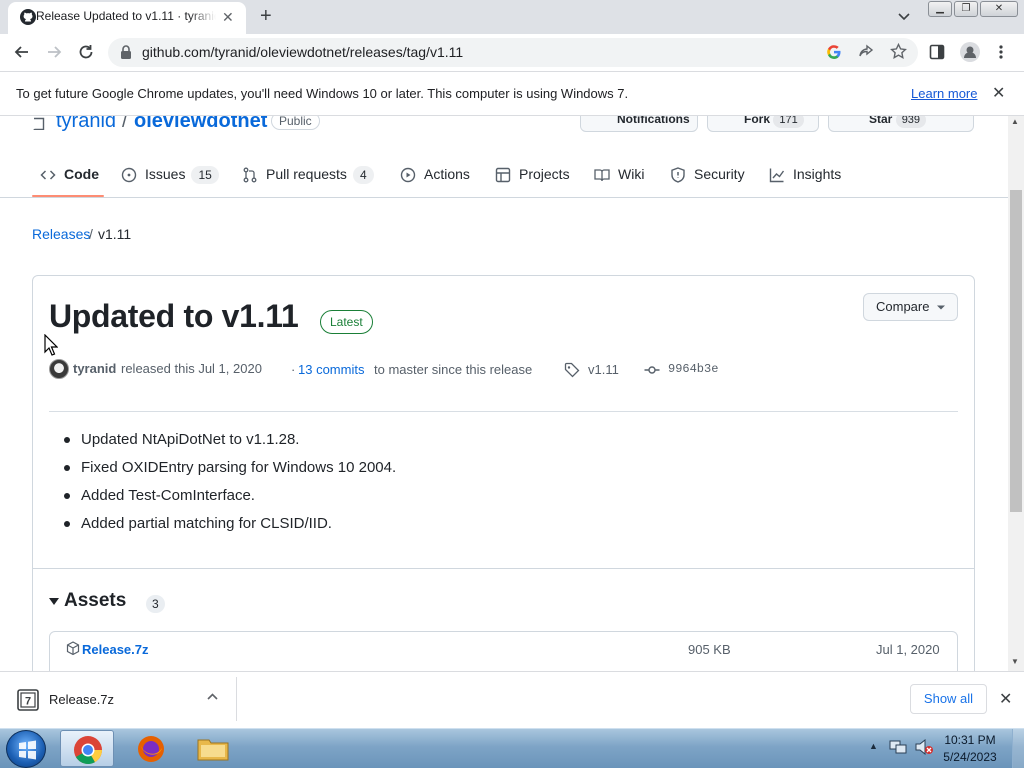  Describe the element at coordinates (151, 748) in the screenshot. I see `taskbar-firefox-icon` at that location.